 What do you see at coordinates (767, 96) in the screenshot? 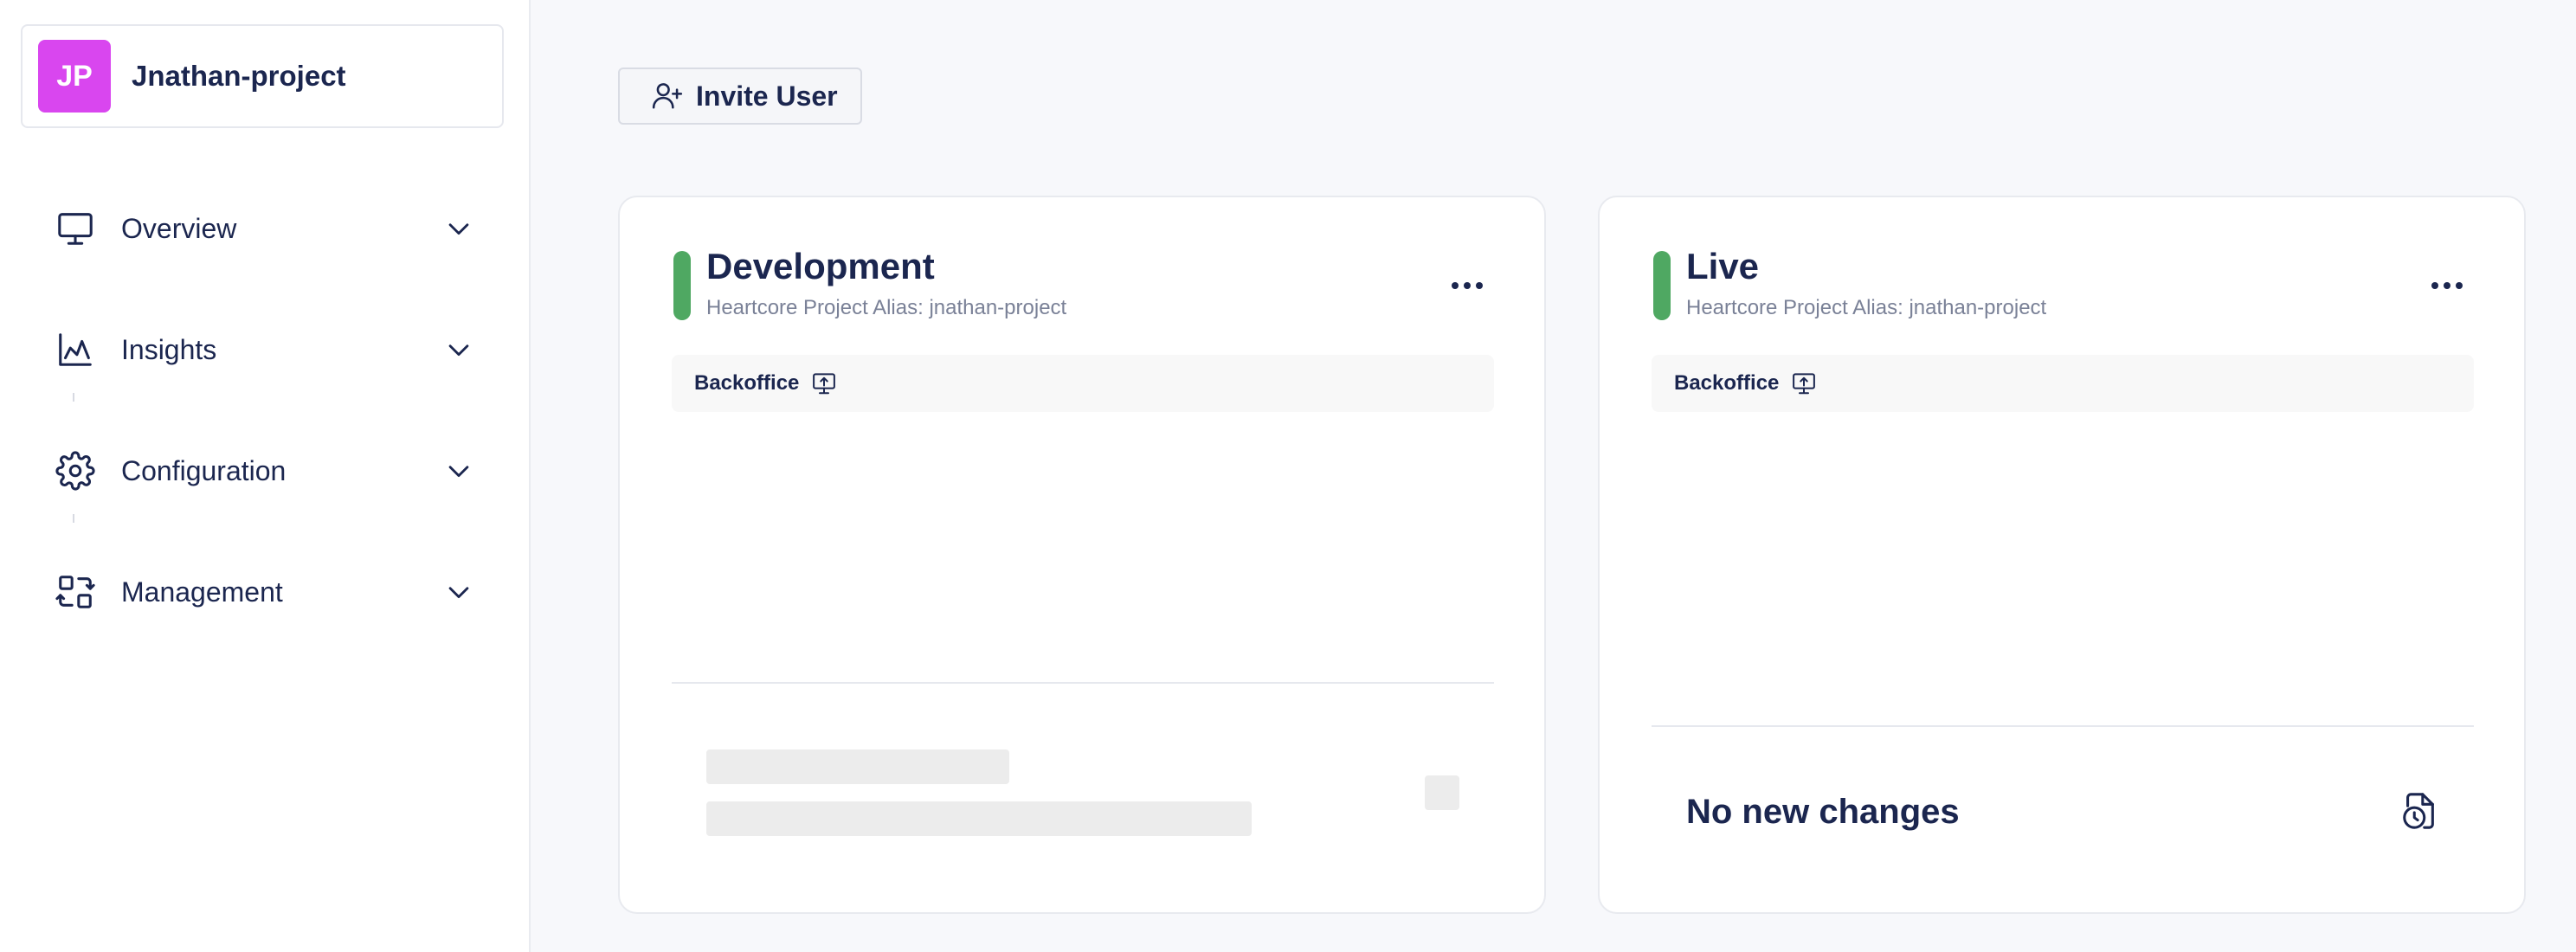
I see `invite-user-label: Invite User` at bounding box center [767, 96].